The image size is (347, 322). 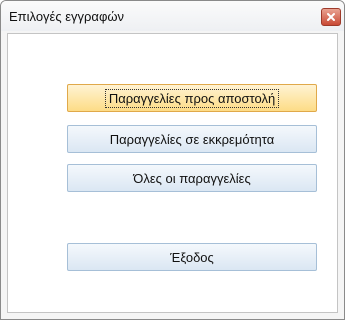 I want to click on pending-orders-label: Παραγγελίες σε εκκρεμότητα, so click(x=192, y=139).